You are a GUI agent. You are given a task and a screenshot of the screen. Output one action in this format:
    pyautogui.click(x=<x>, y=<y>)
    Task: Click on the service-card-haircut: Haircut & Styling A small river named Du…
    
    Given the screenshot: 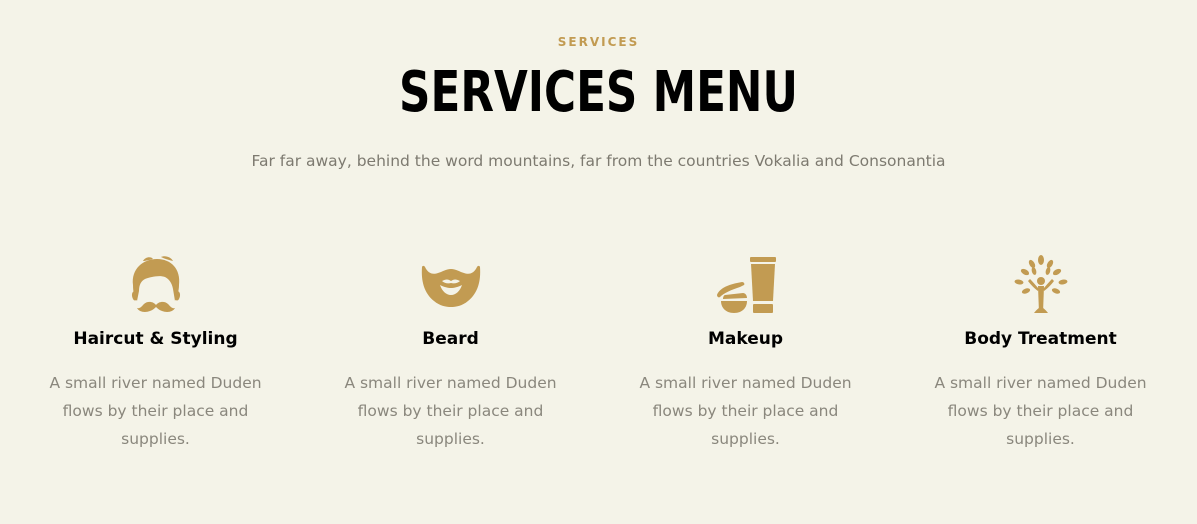 What is the action you would take?
    pyautogui.click(x=155, y=360)
    